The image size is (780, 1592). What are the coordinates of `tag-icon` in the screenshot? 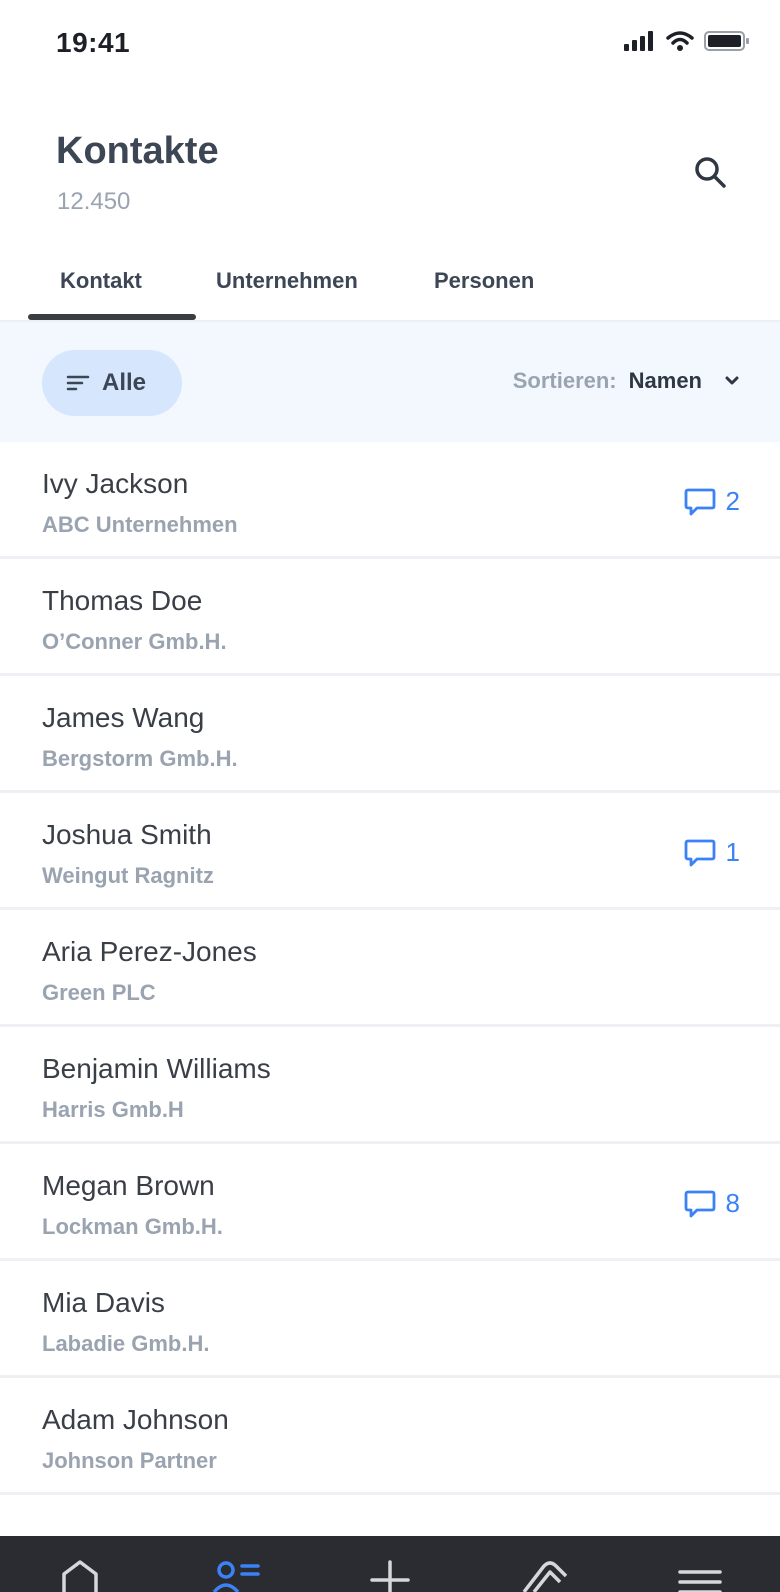 It's located at (545, 1576).